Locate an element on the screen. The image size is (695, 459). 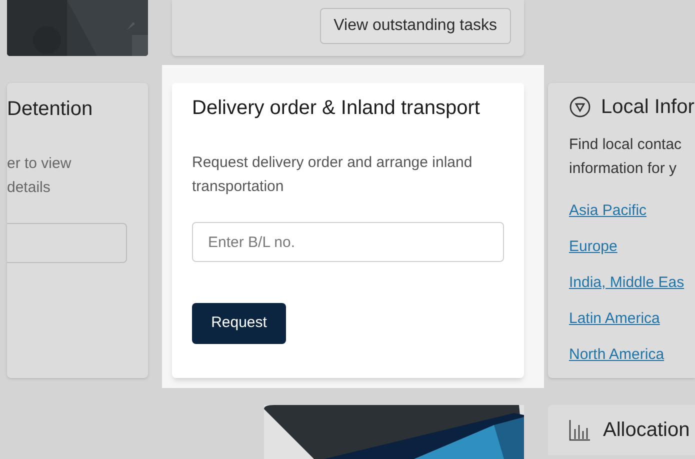
bl-number-input: Enter B/L no. is located at coordinates (348, 242).